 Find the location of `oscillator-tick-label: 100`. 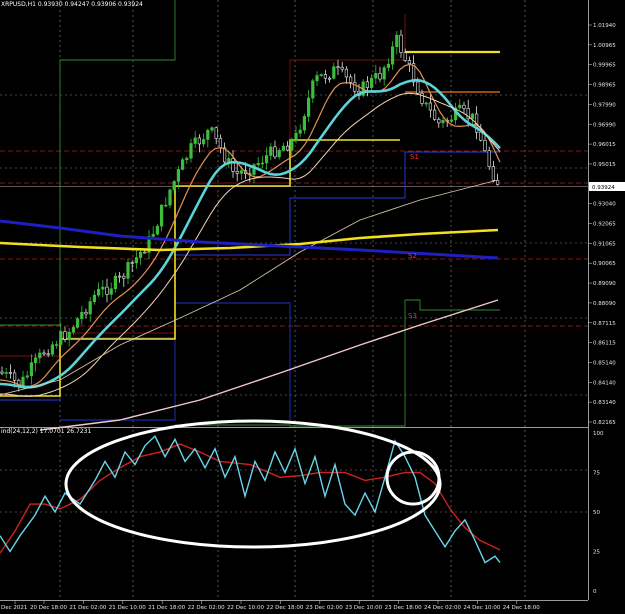

oscillator-tick-label: 100 is located at coordinates (598, 434).